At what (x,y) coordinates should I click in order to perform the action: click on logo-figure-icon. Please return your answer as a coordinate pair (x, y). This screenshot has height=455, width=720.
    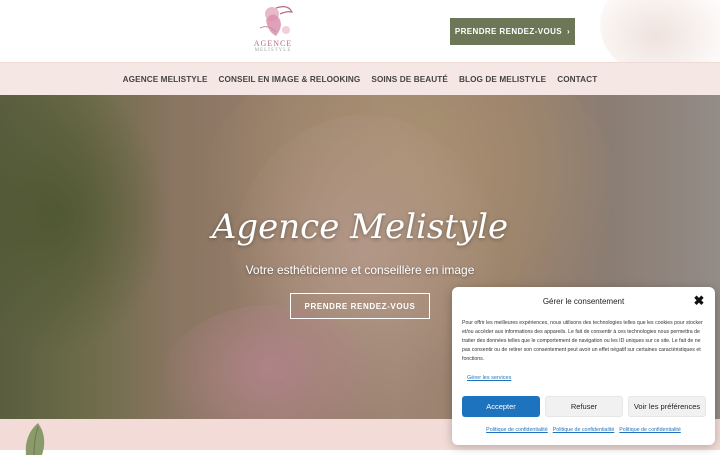
    Looking at the image, I should click on (276, 21).